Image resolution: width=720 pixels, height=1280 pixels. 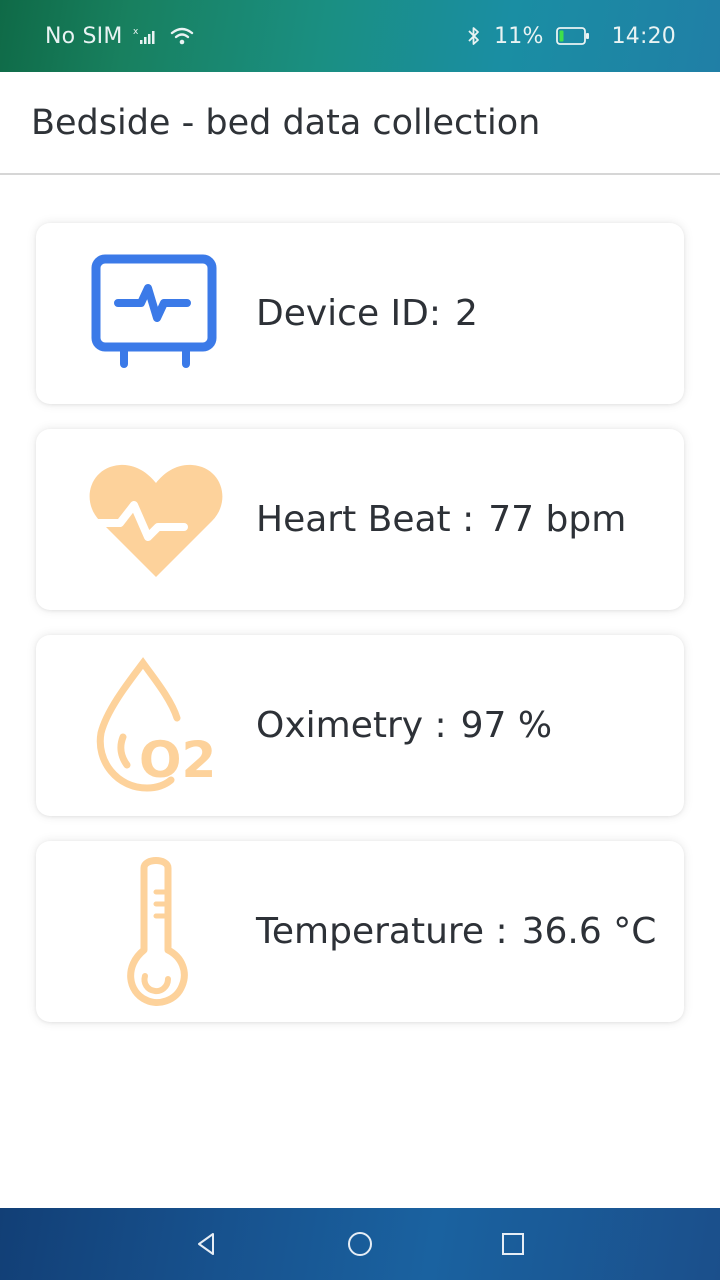 I want to click on battery-percent: 11%, so click(x=519, y=36).